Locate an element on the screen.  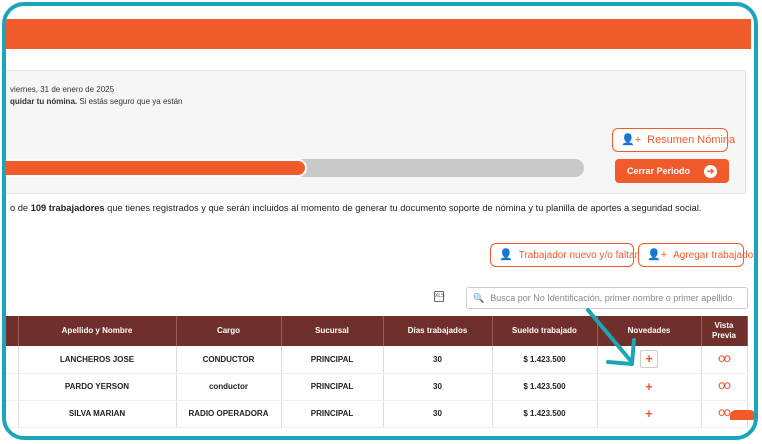
resumen-nomina-label: Resumen Nómina is located at coordinates (691, 140).